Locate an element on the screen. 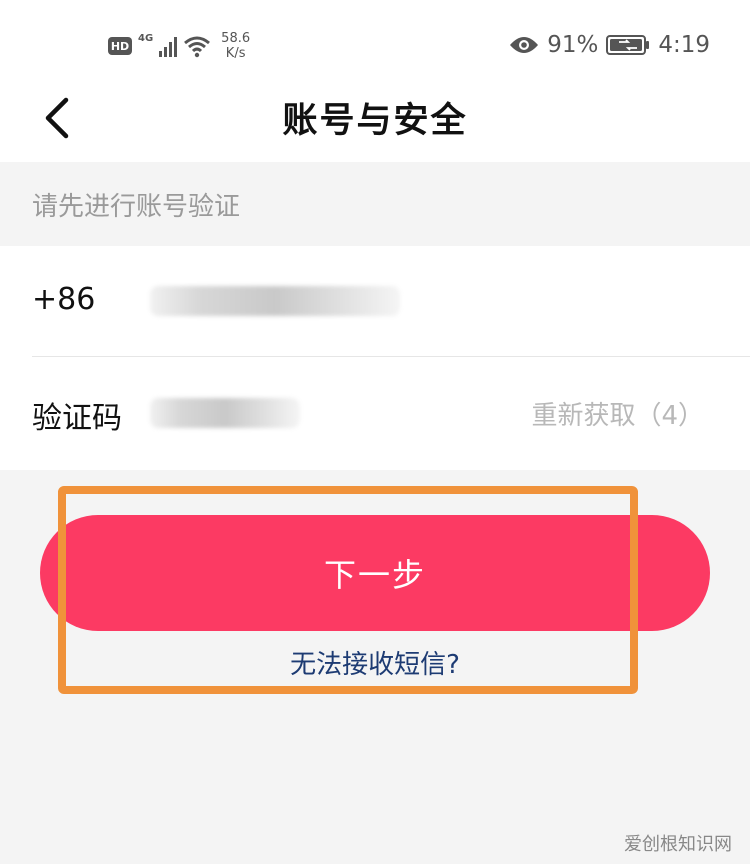  status-bar: HD 4G 58.6 K/s 91% 4:19 is located at coordinates (375, 44).